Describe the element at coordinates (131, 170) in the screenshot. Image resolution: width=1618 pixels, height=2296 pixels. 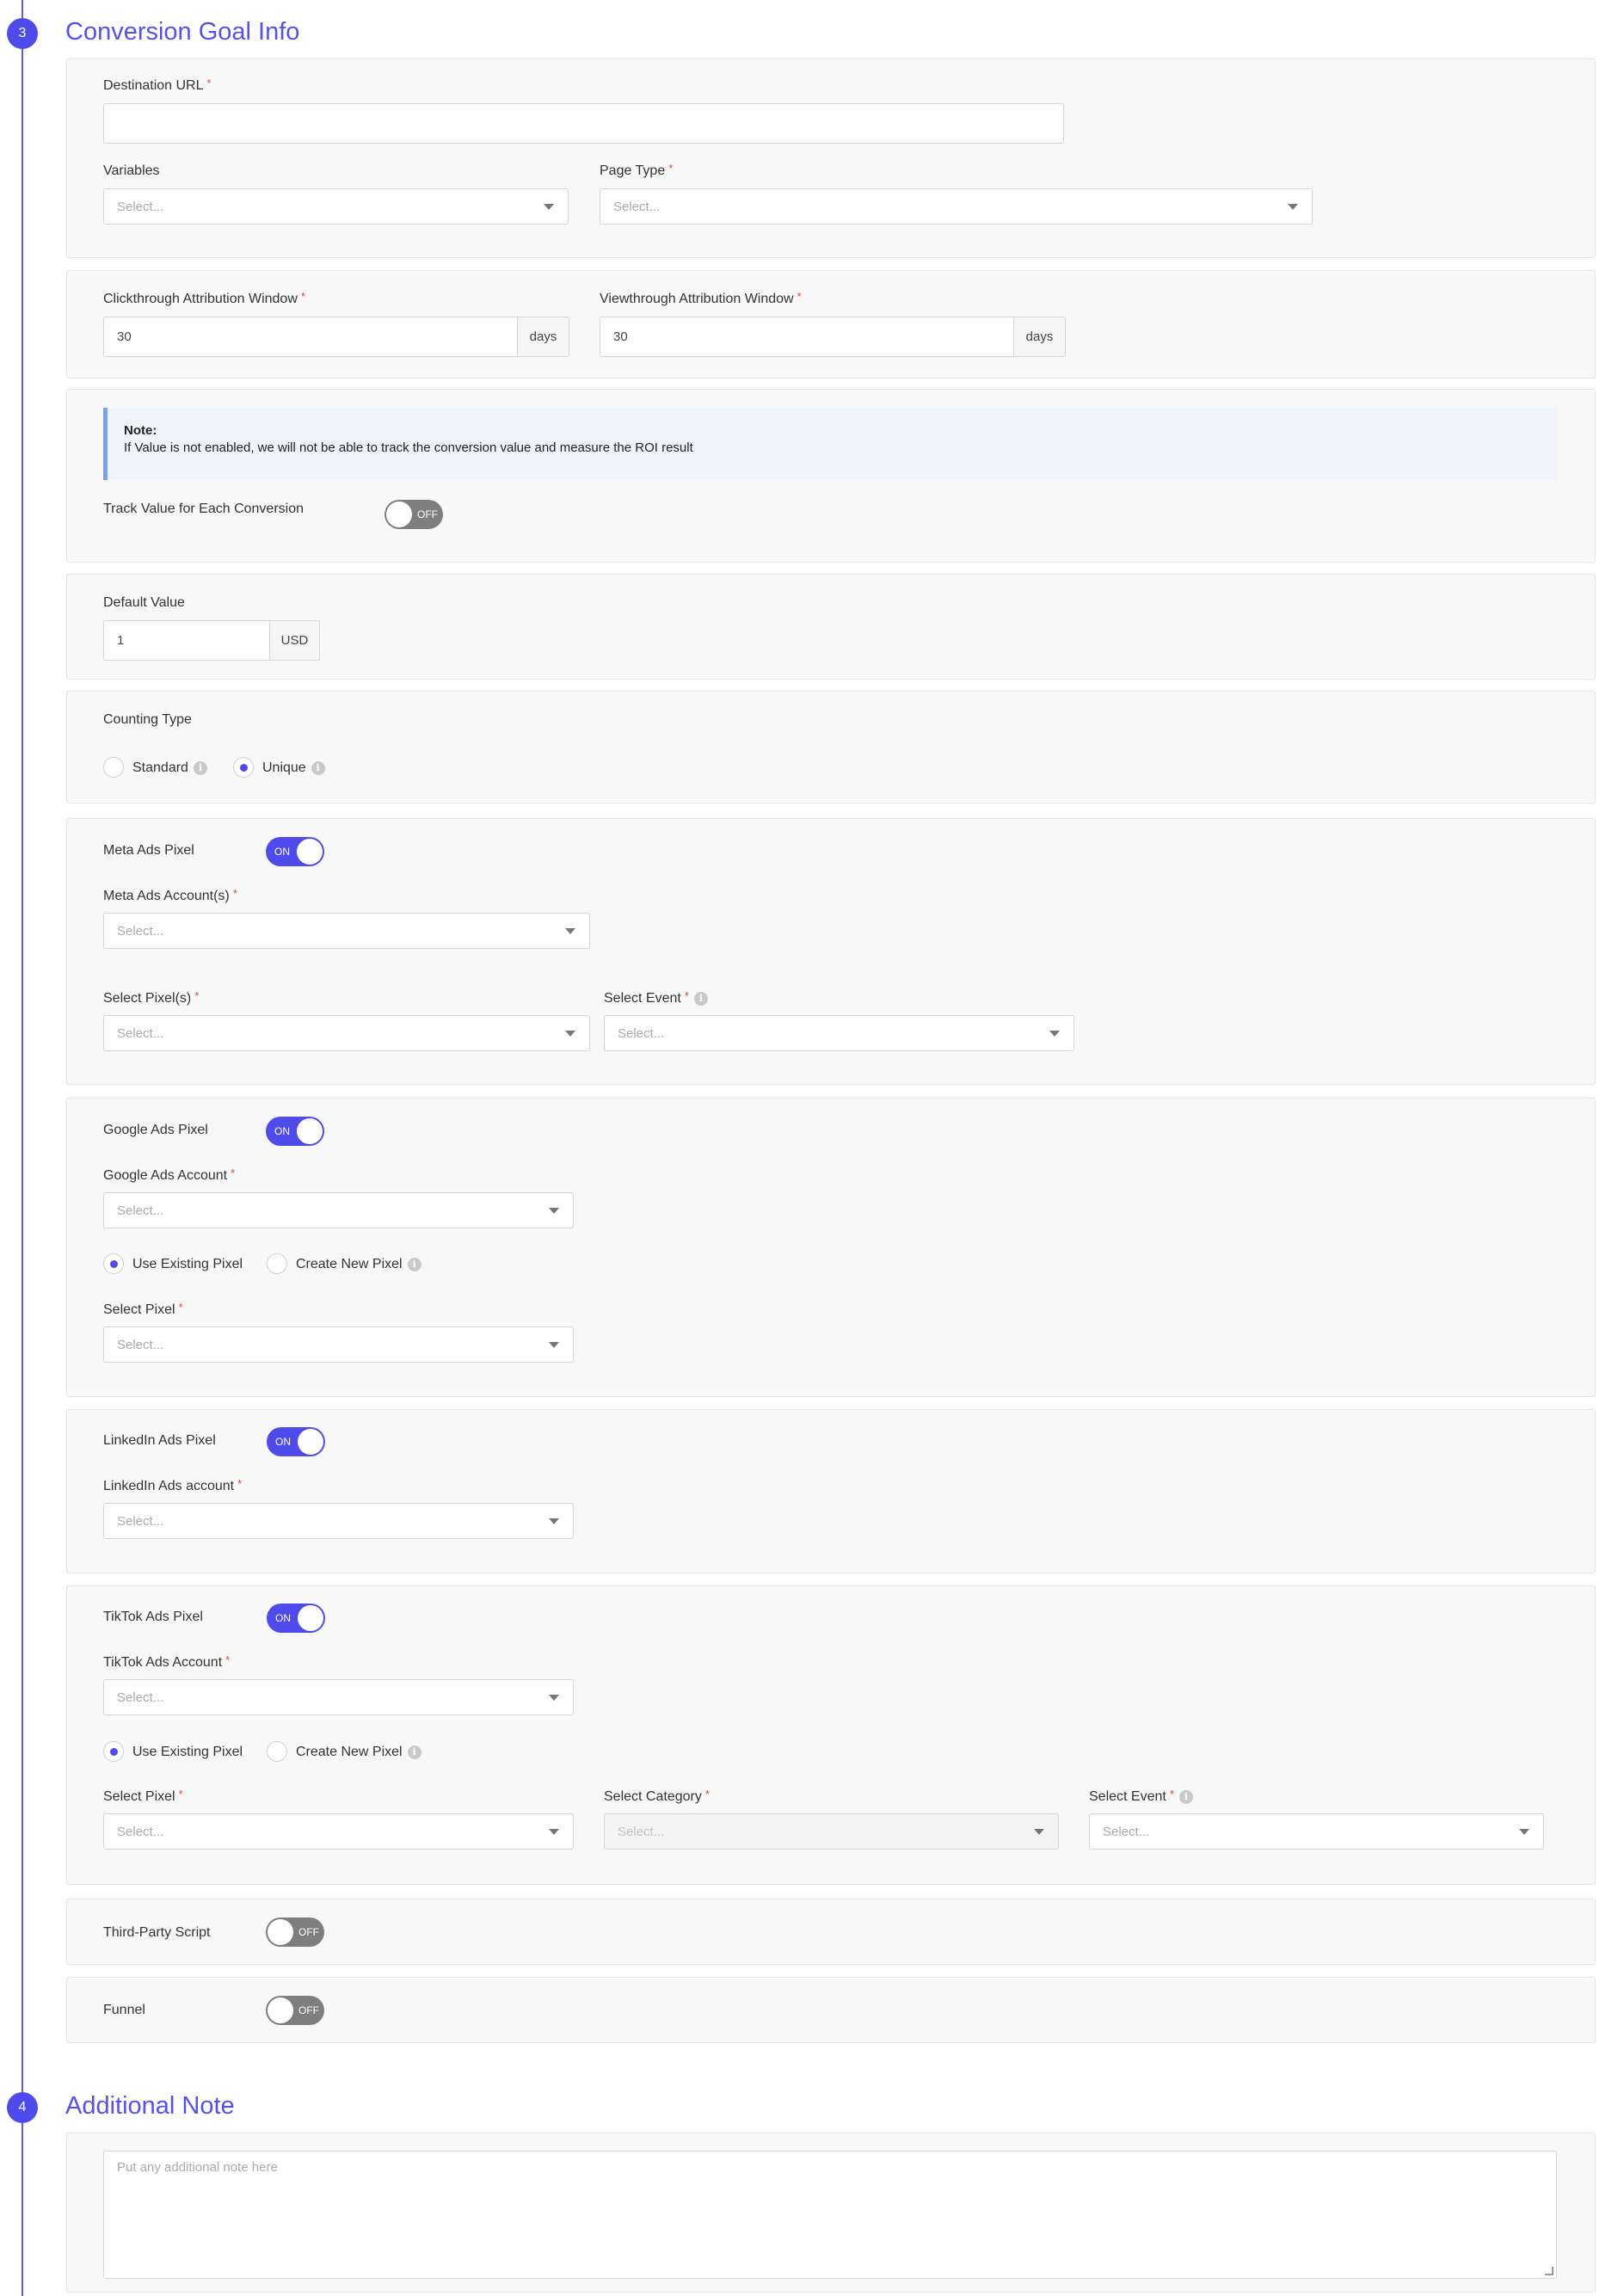
I see `variables-label: Variables` at that location.